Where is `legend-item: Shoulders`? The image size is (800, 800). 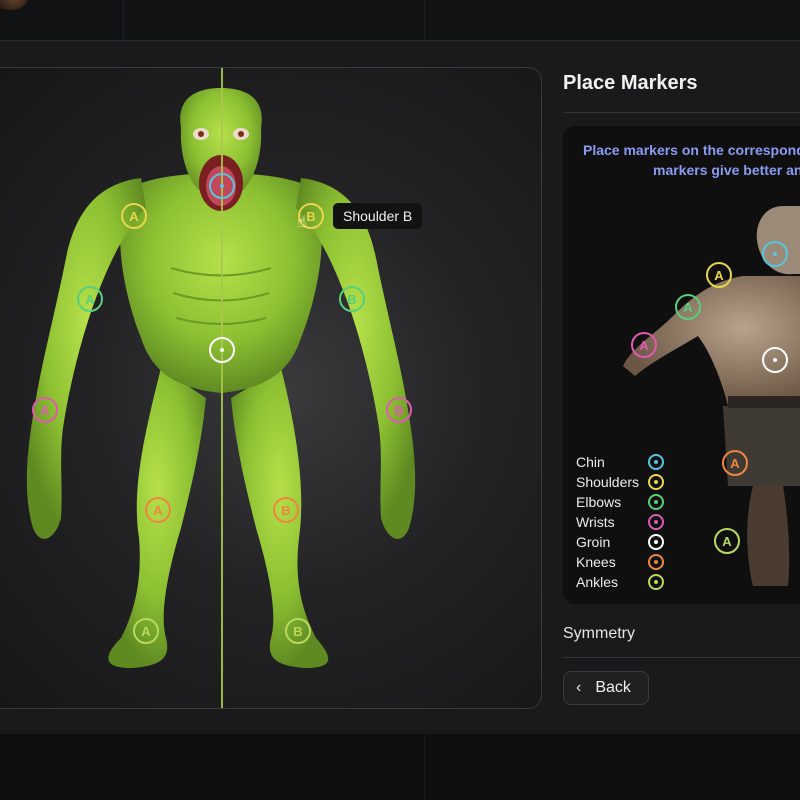
legend-item: Shoulders is located at coordinates (620, 482).